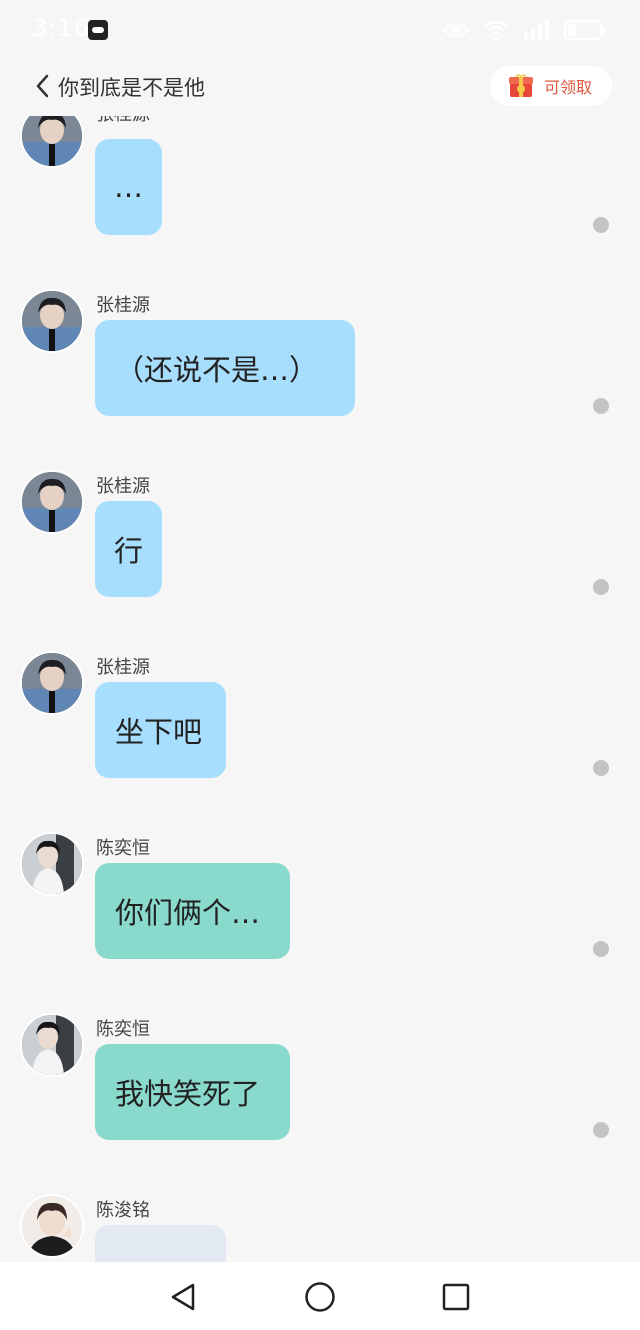 The width and height of the screenshot is (640, 1330). I want to click on message-item: 陈浚铭, so click(320, 1228).